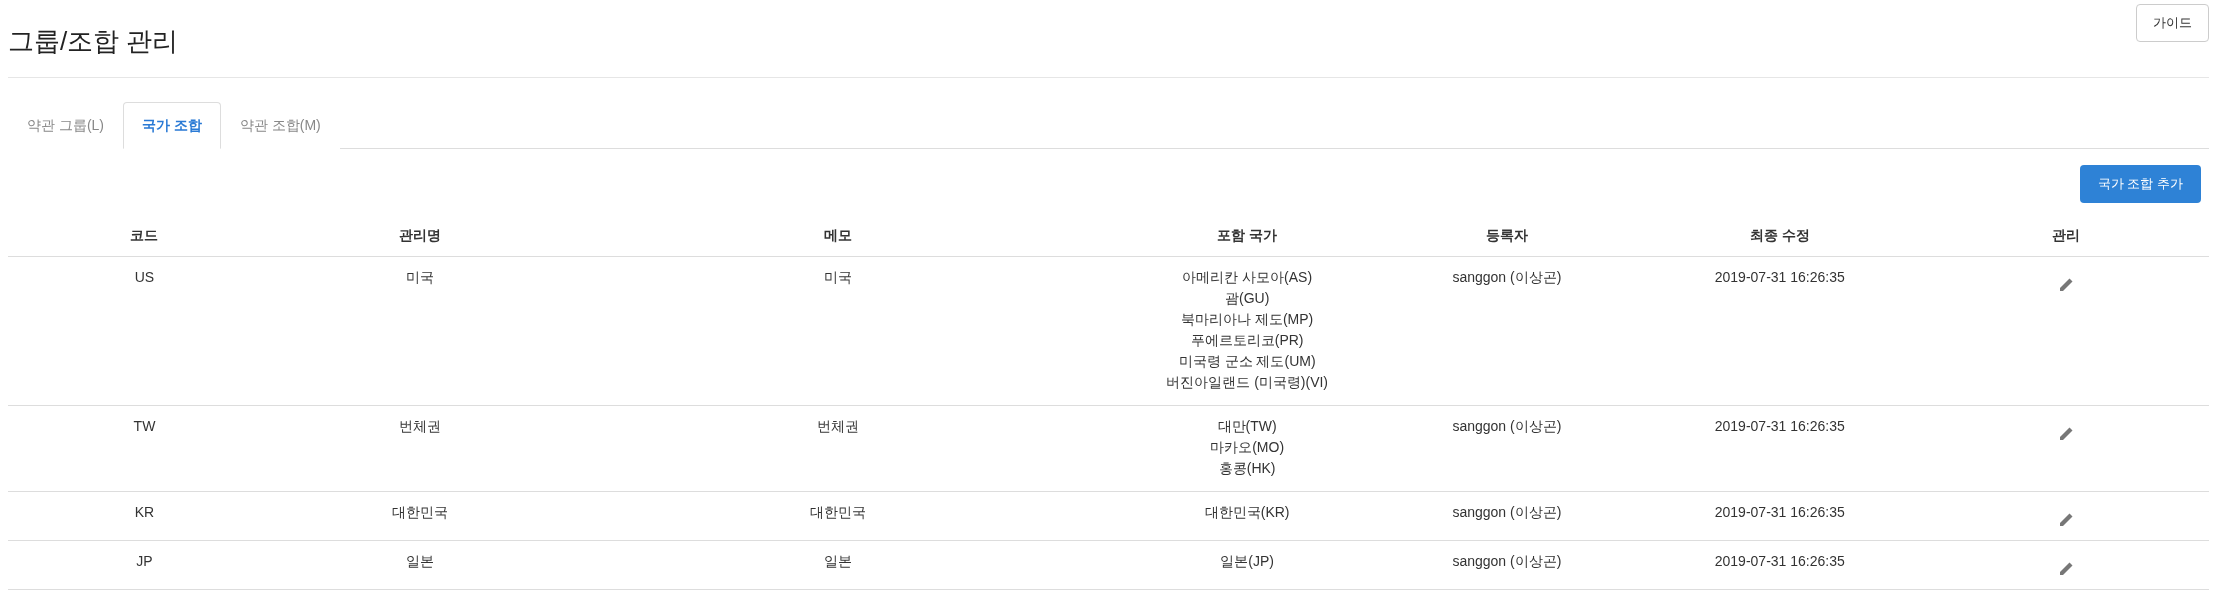 This screenshot has height=600, width=2223. What do you see at coordinates (837, 560) in the screenshot?
I see `memo-text: 일본` at bounding box center [837, 560].